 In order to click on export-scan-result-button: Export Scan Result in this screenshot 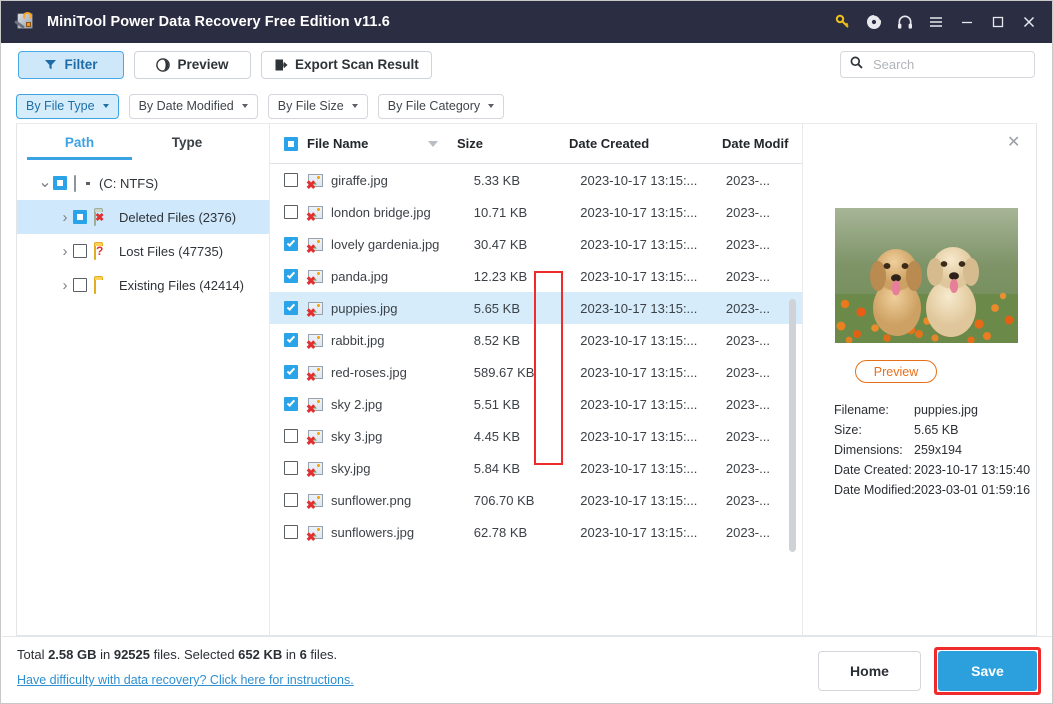, I will do `click(346, 64)`.